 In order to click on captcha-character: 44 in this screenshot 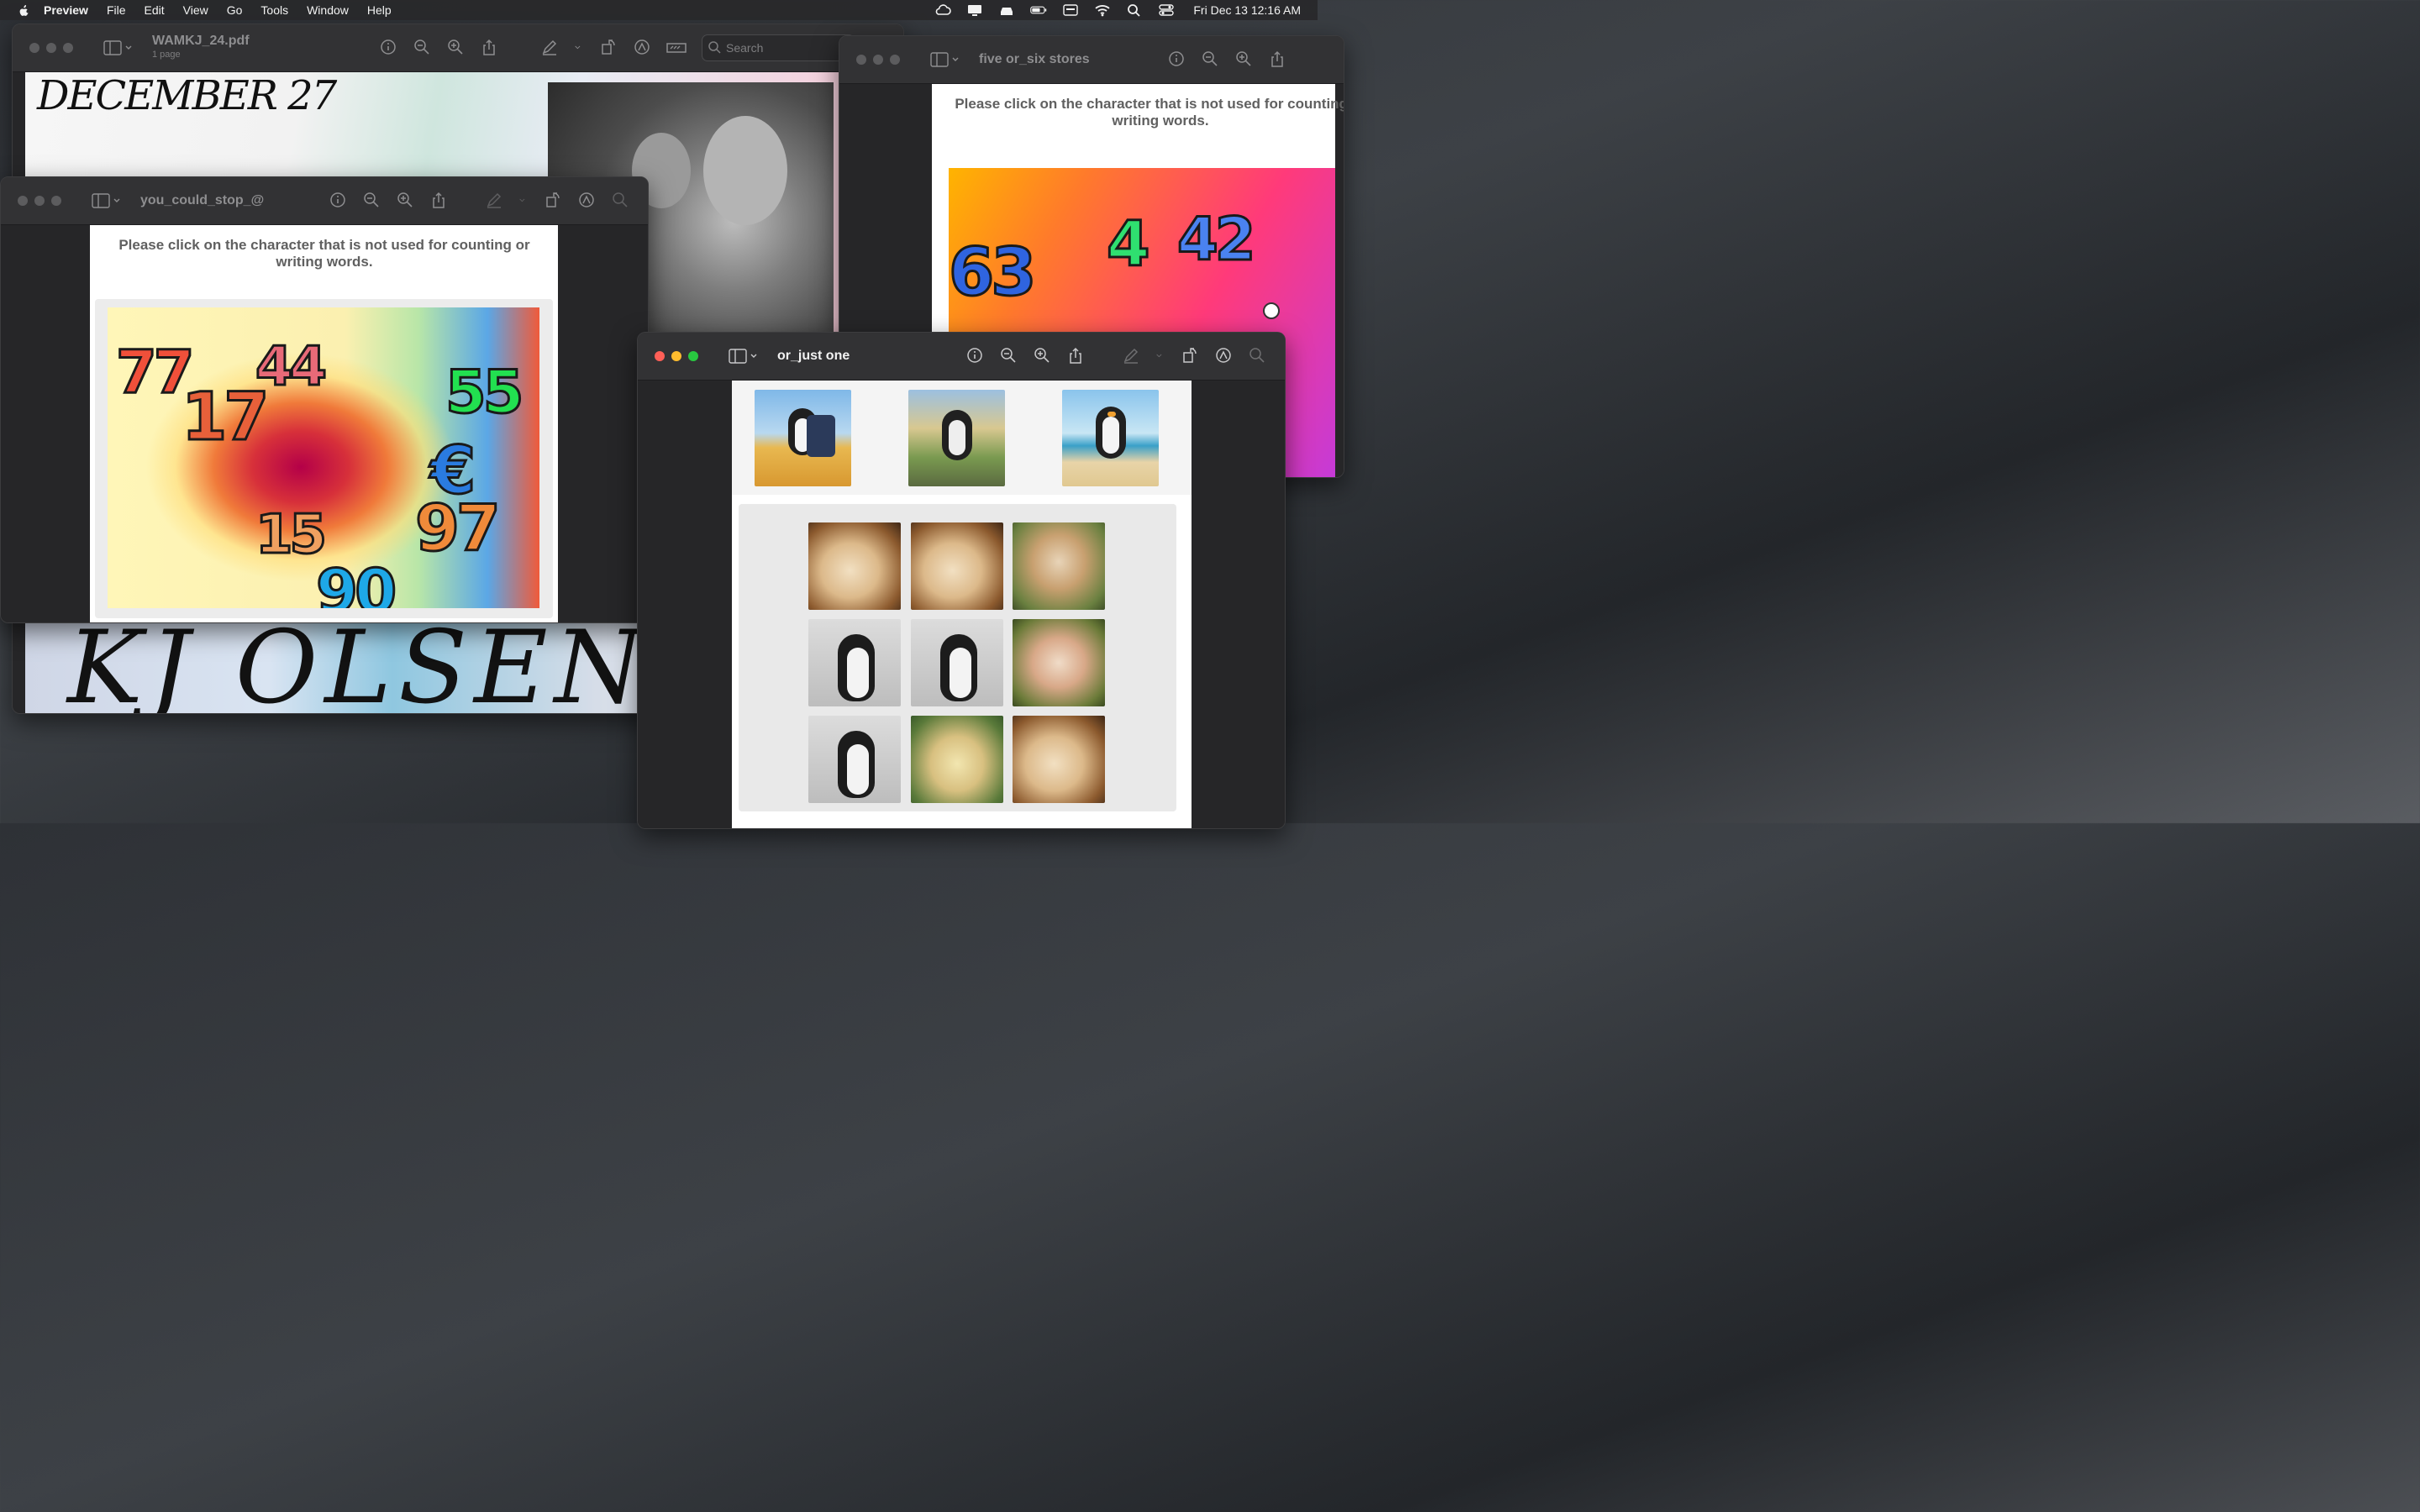, I will do `click(291, 367)`.